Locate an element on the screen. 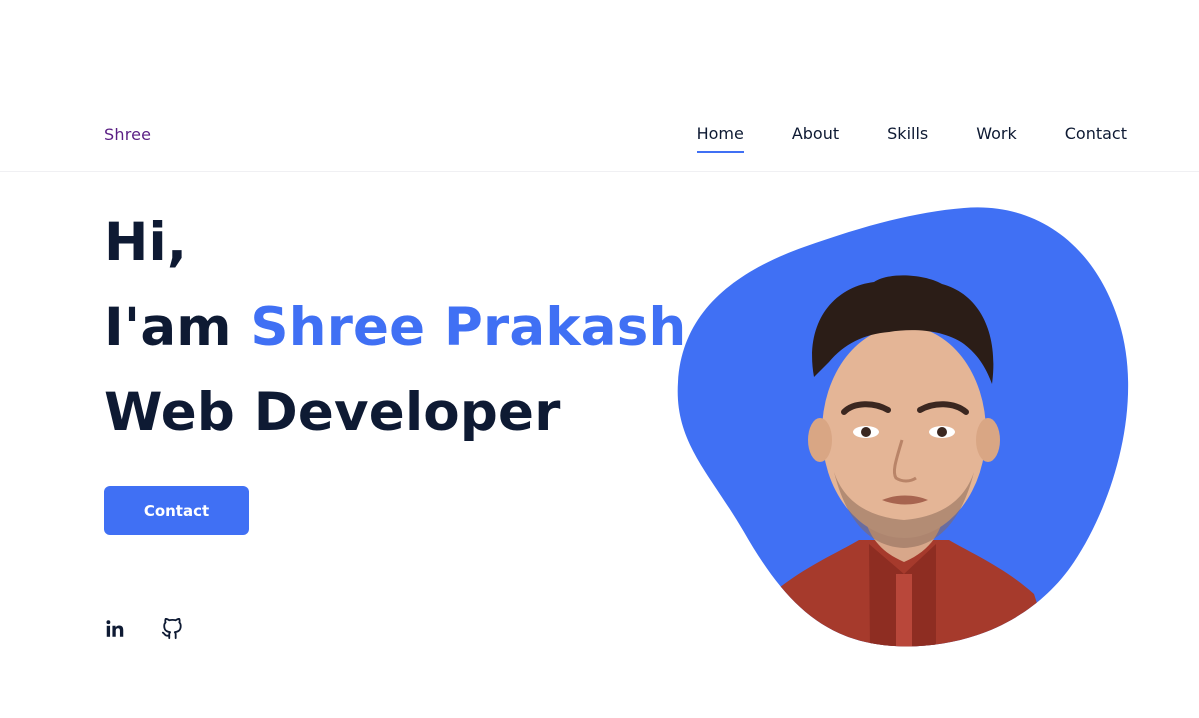  linkedin-link is located at coordinates (115, 630).